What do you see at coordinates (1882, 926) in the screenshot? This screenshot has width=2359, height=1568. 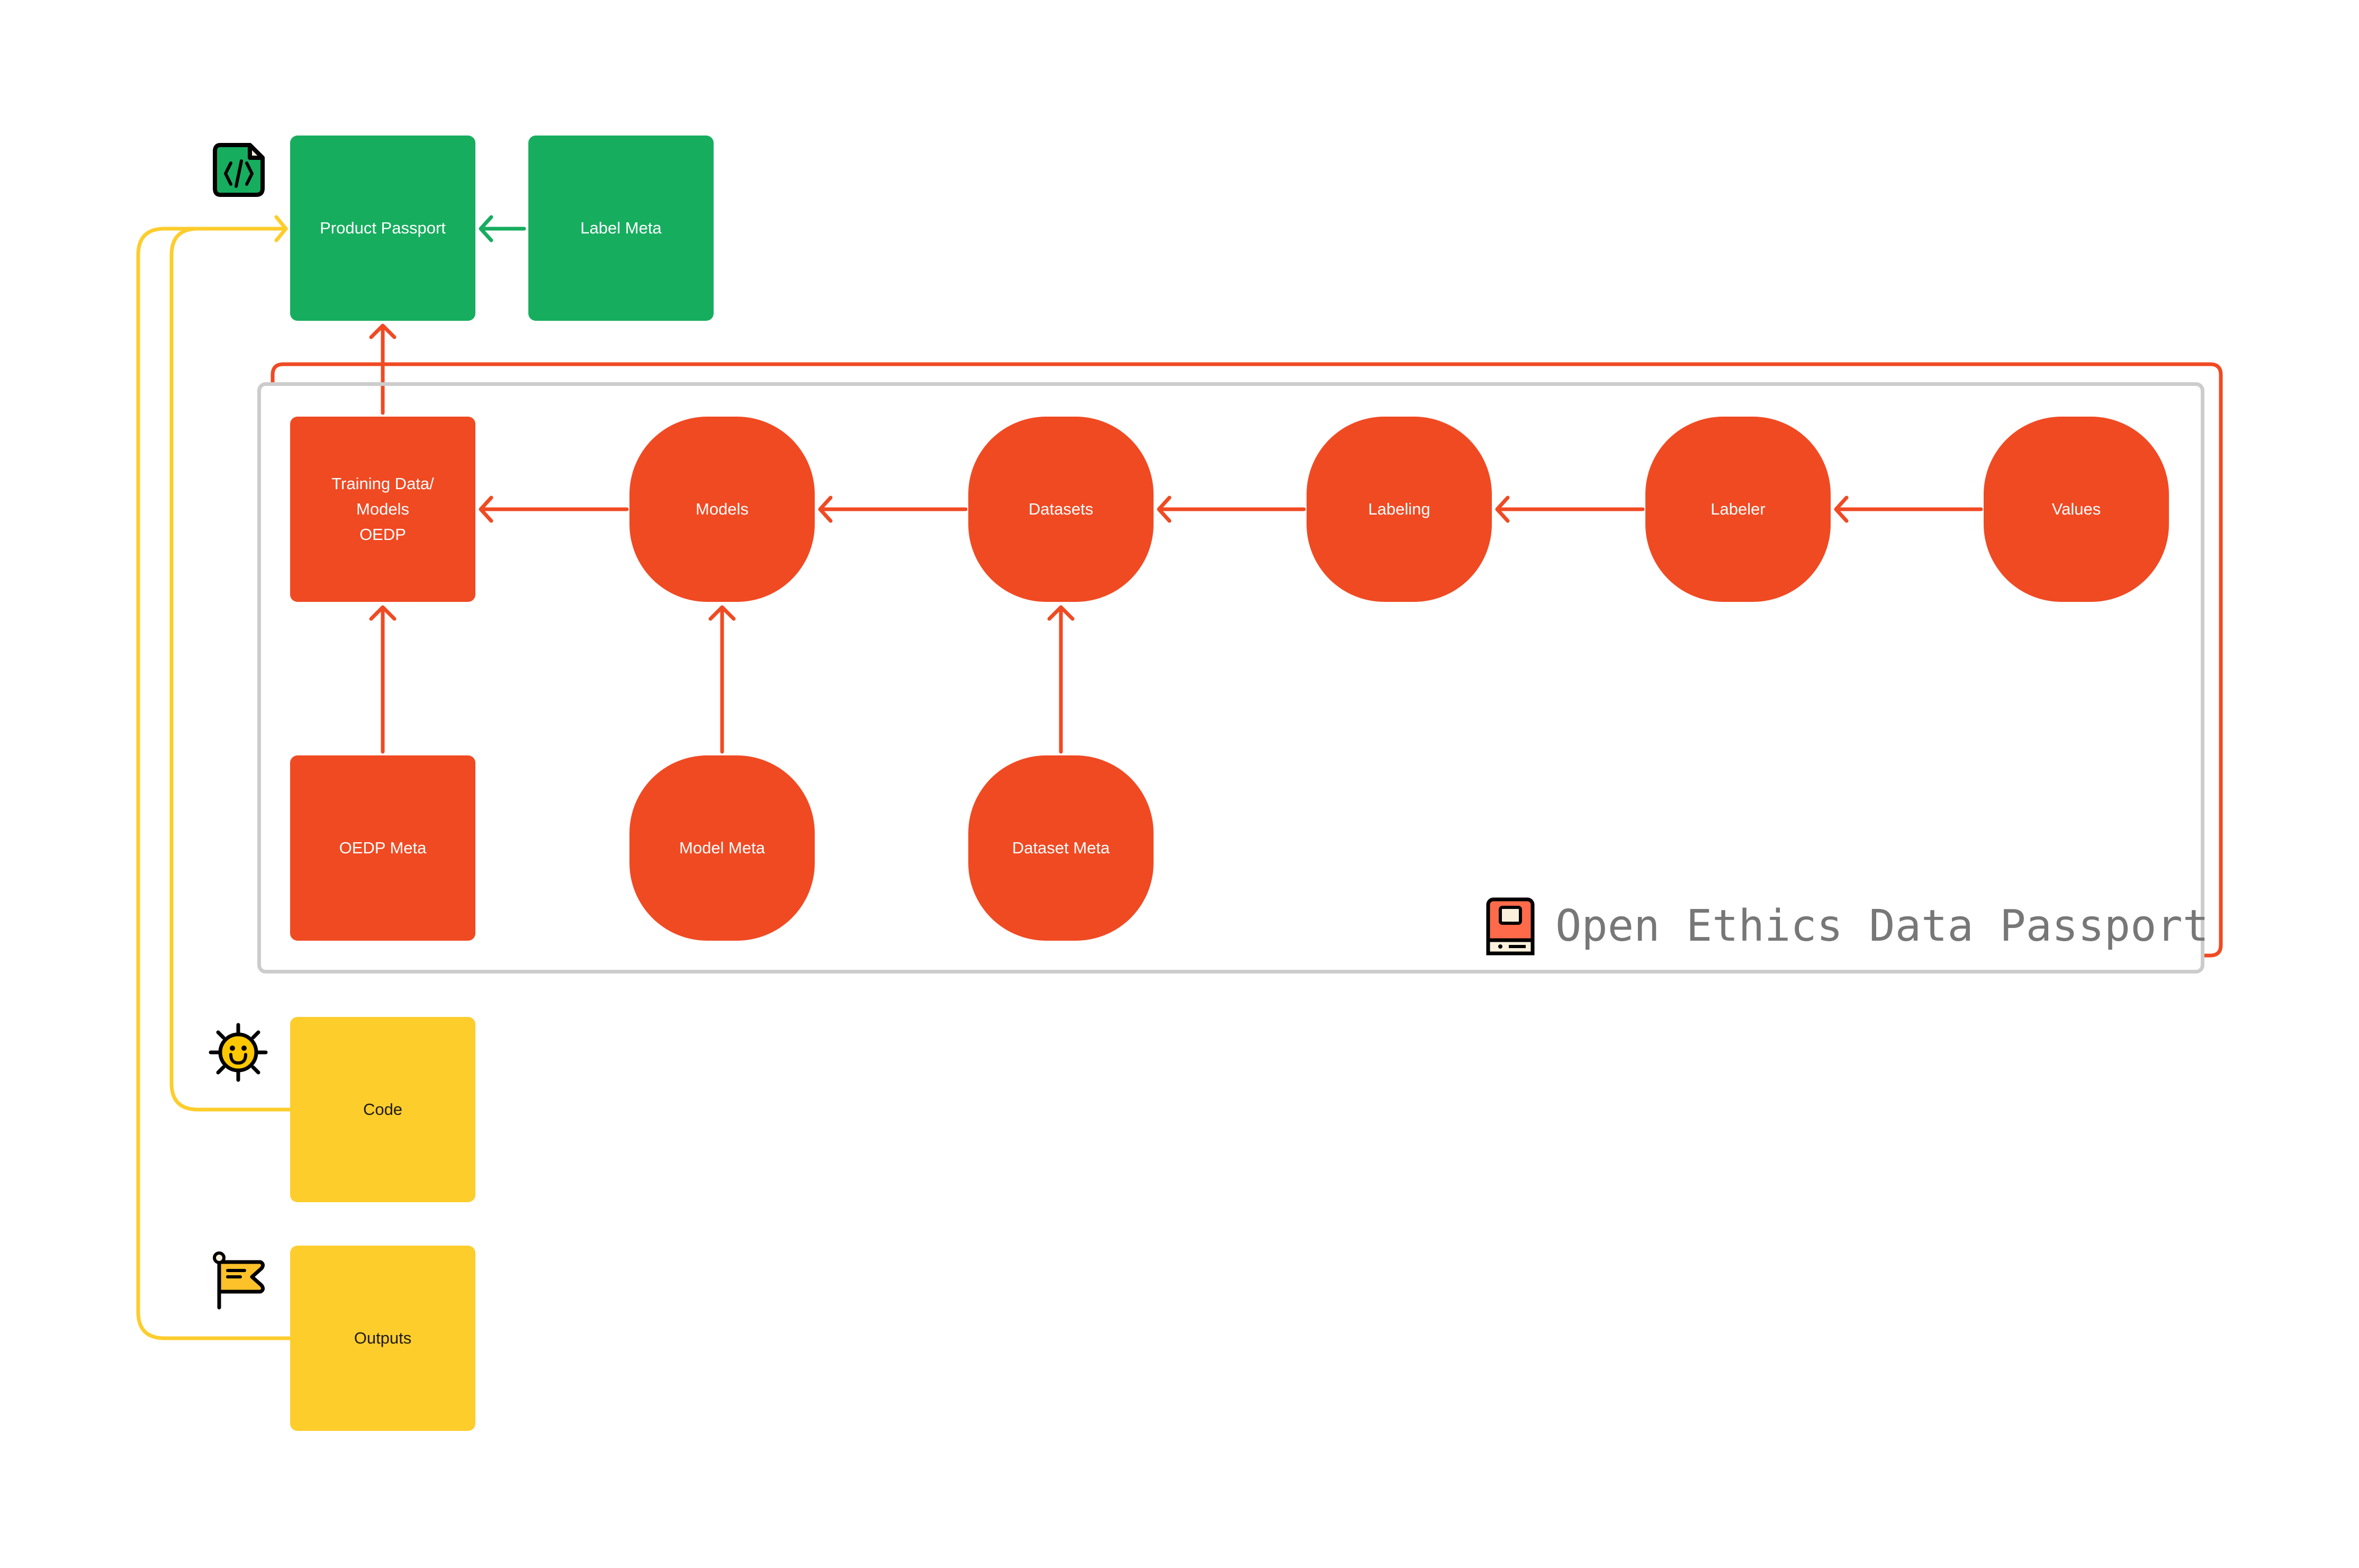 I see `oedp-title: Open Ethics Data Passport` at bounding box center [1882, 926].